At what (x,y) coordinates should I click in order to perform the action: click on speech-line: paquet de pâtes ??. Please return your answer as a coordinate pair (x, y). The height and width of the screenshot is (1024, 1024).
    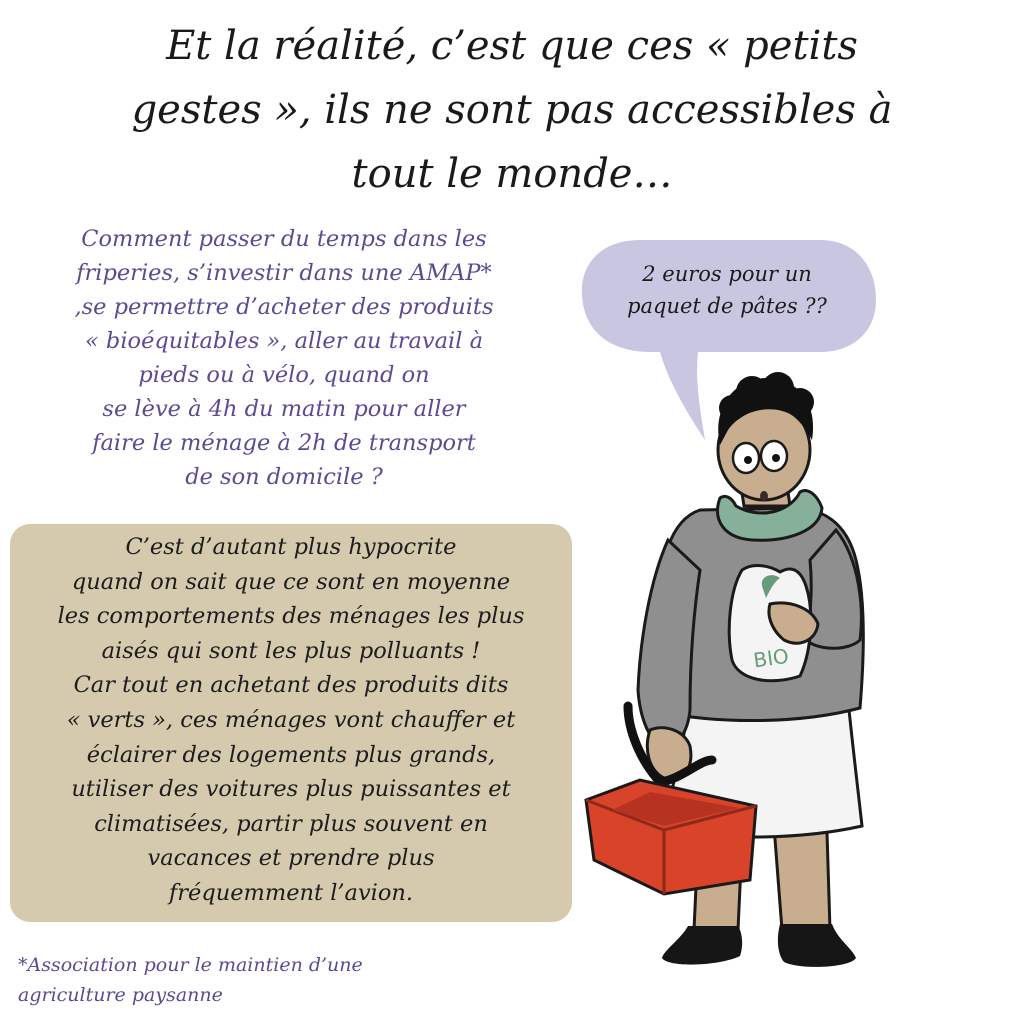
    Looking at the image, I should click on (727, 306).